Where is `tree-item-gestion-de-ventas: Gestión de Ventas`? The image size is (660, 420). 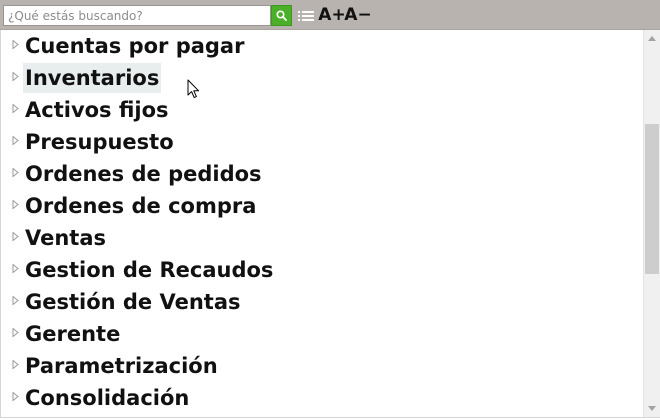 tree-item-gestion-de-ventas: Gestión de Ventas is located at coordinates (322, 302).